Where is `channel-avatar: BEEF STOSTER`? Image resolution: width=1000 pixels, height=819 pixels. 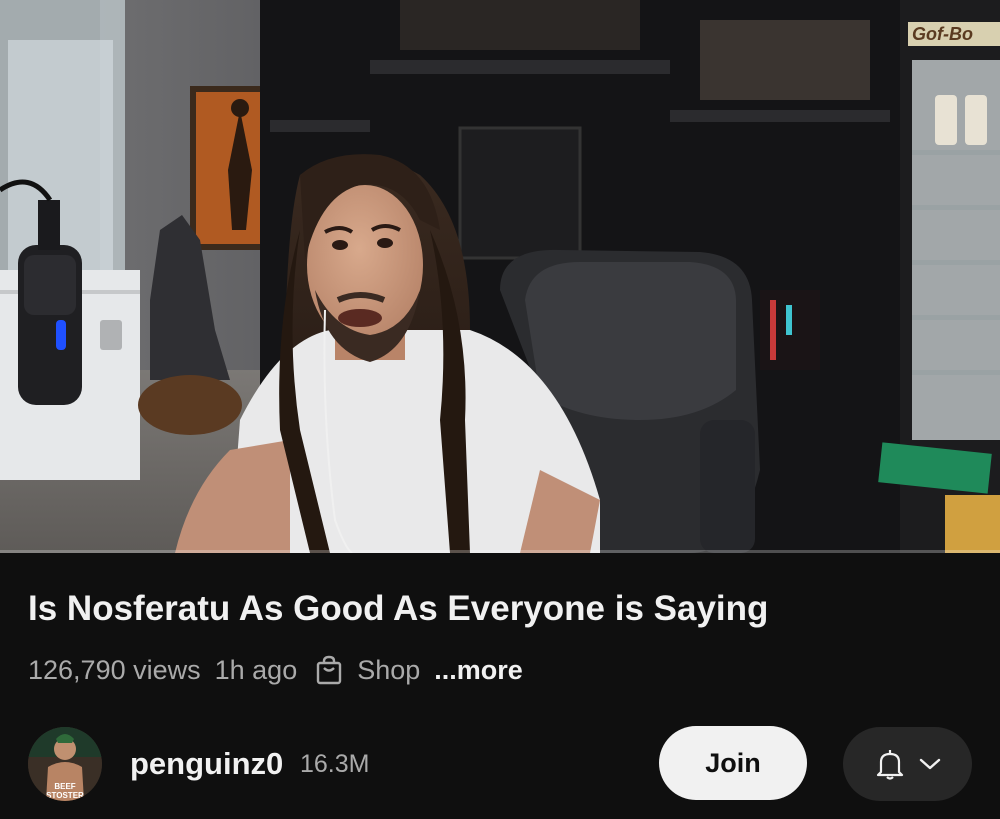 channel-avatar: BEEF STOSTER is located at coordinates (65, 764).